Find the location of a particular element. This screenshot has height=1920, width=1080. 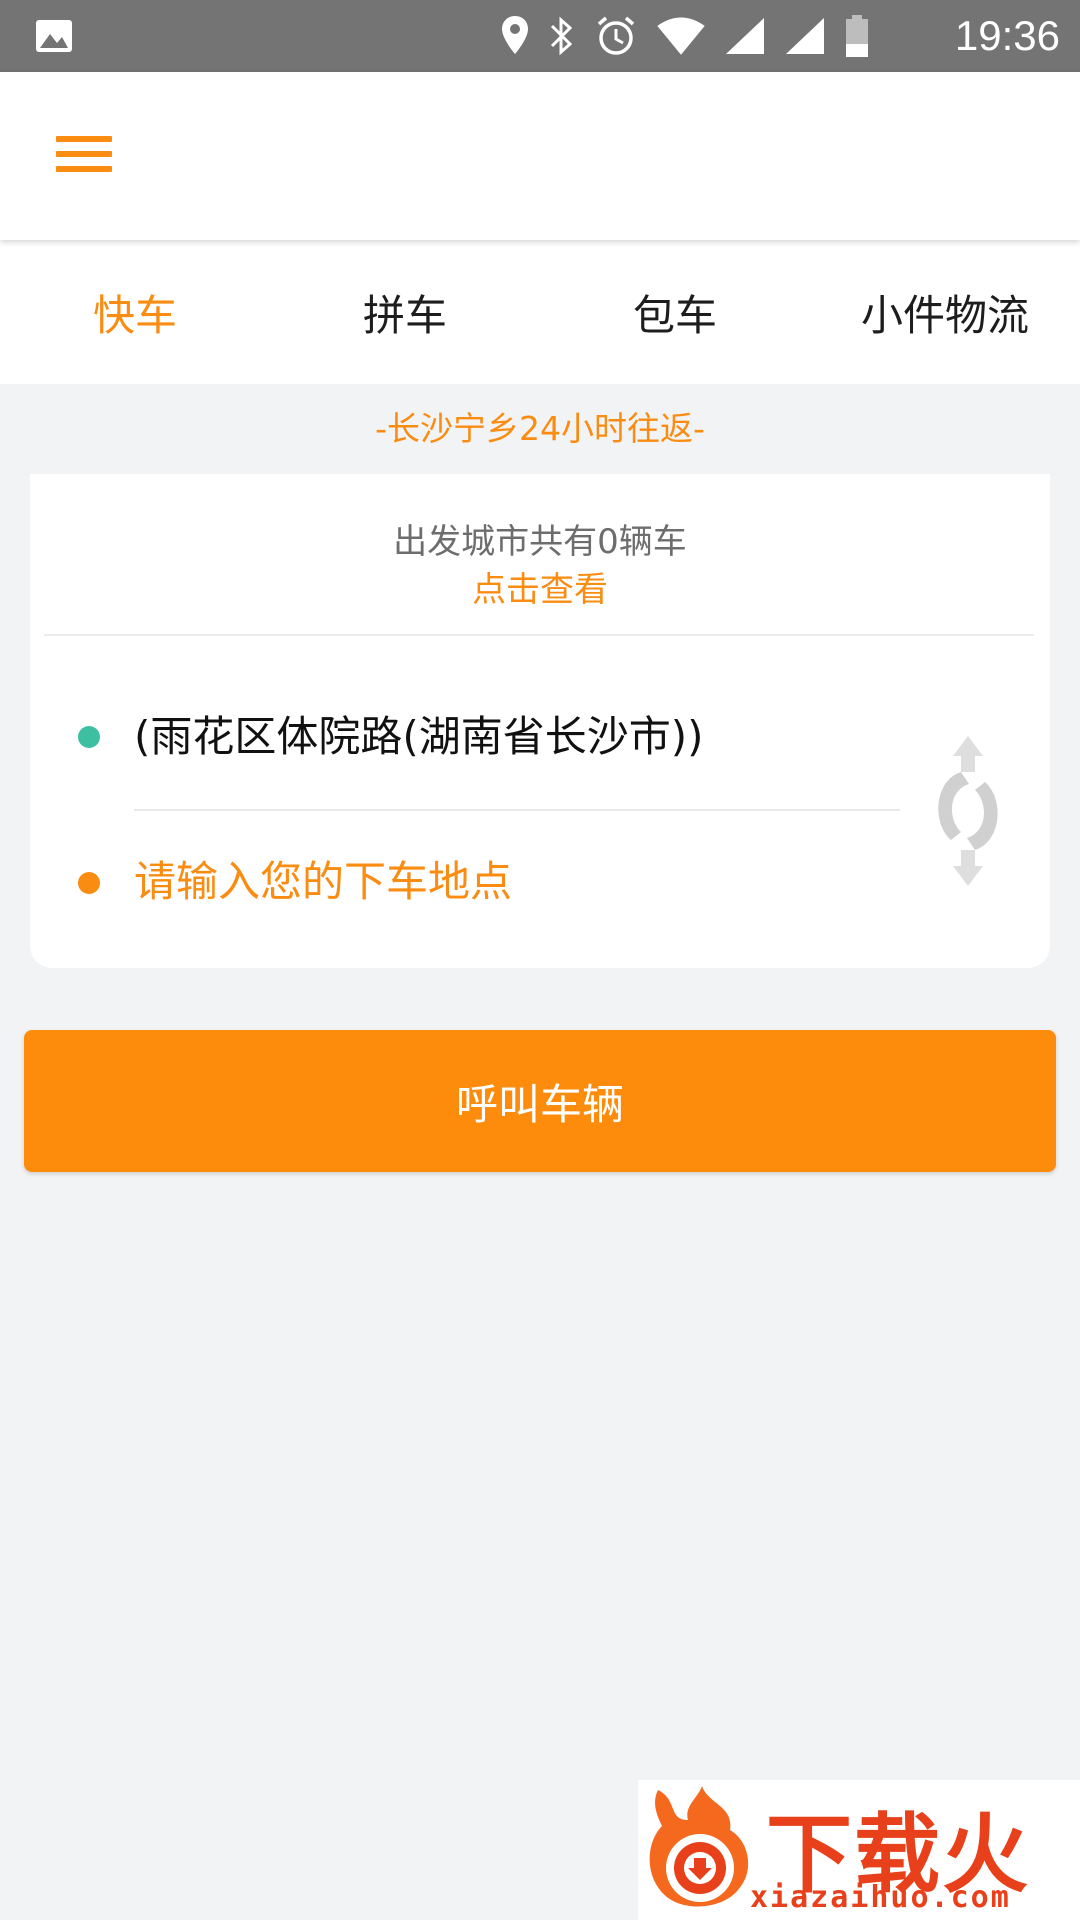

location-icon is located at coordinates (515, 35).